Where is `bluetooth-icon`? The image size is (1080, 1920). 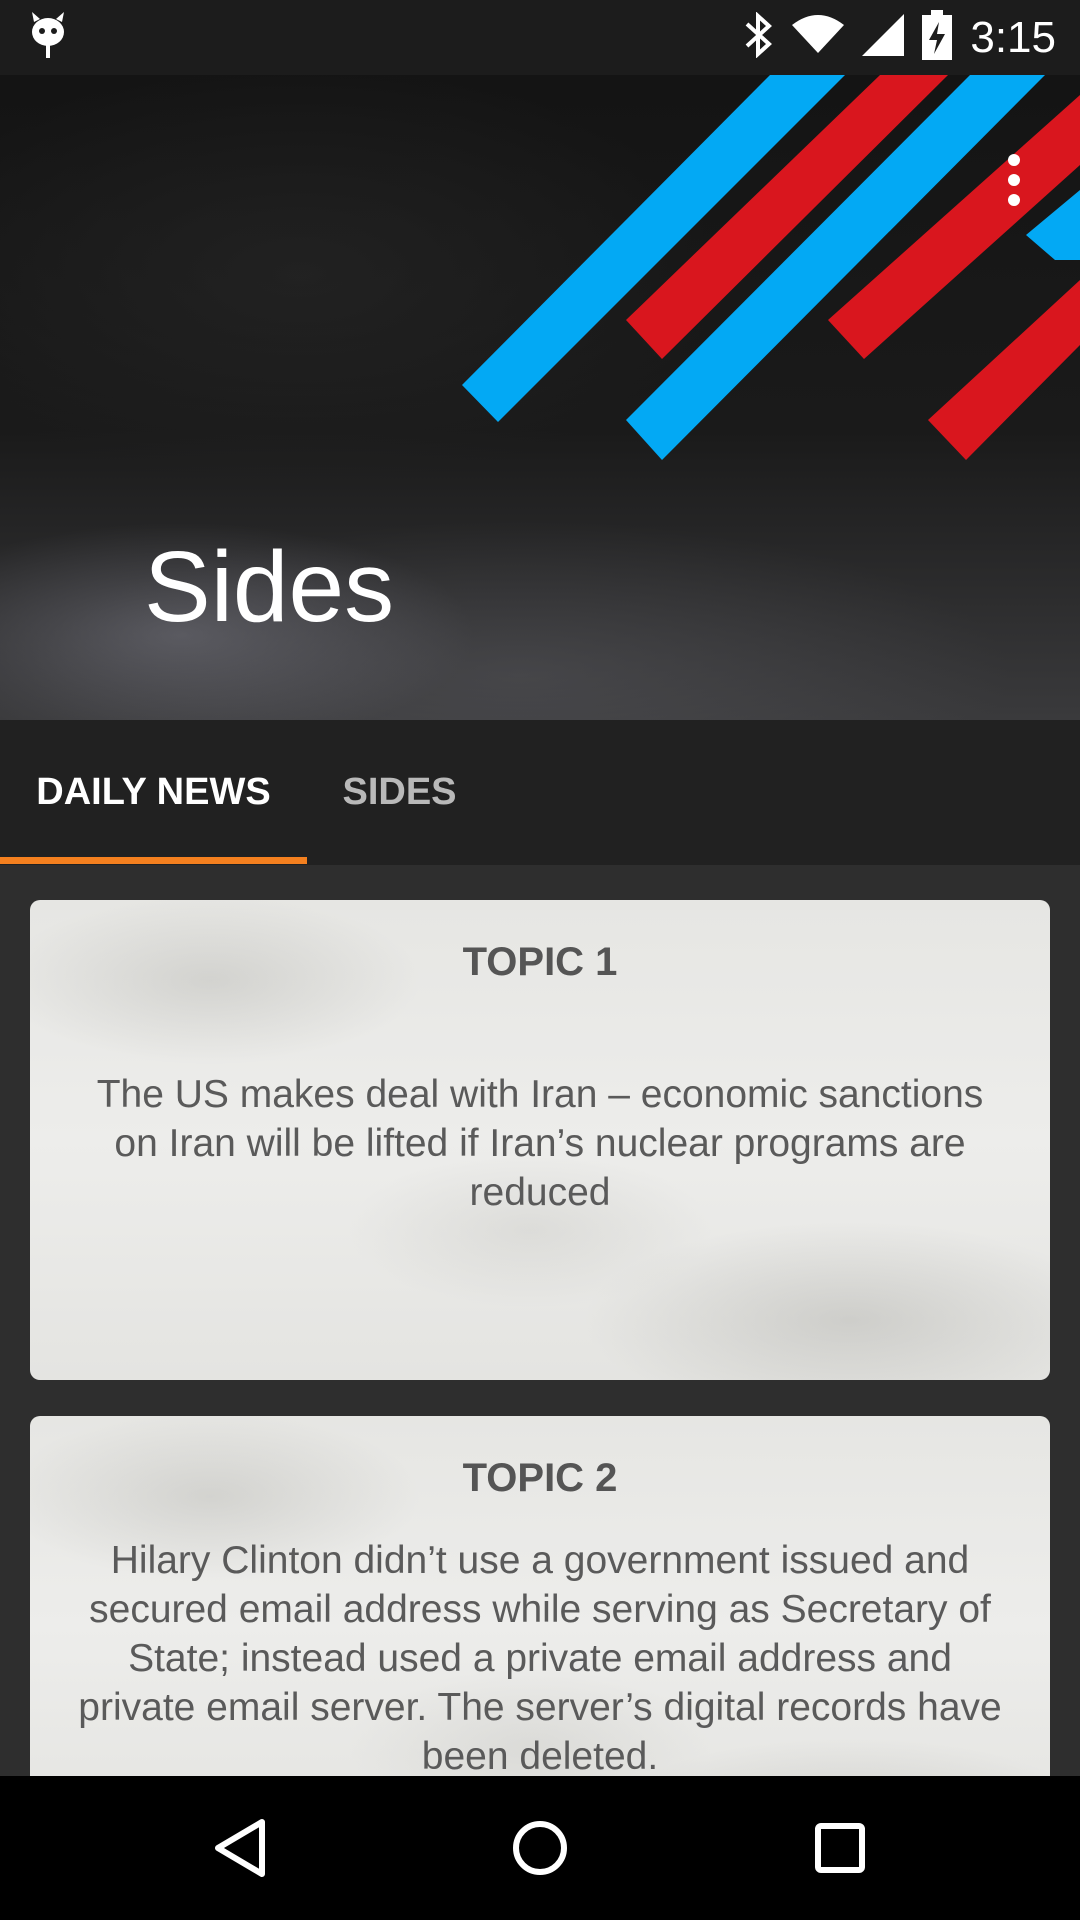 bluetooth-icon is located at coordinates (759, 37).